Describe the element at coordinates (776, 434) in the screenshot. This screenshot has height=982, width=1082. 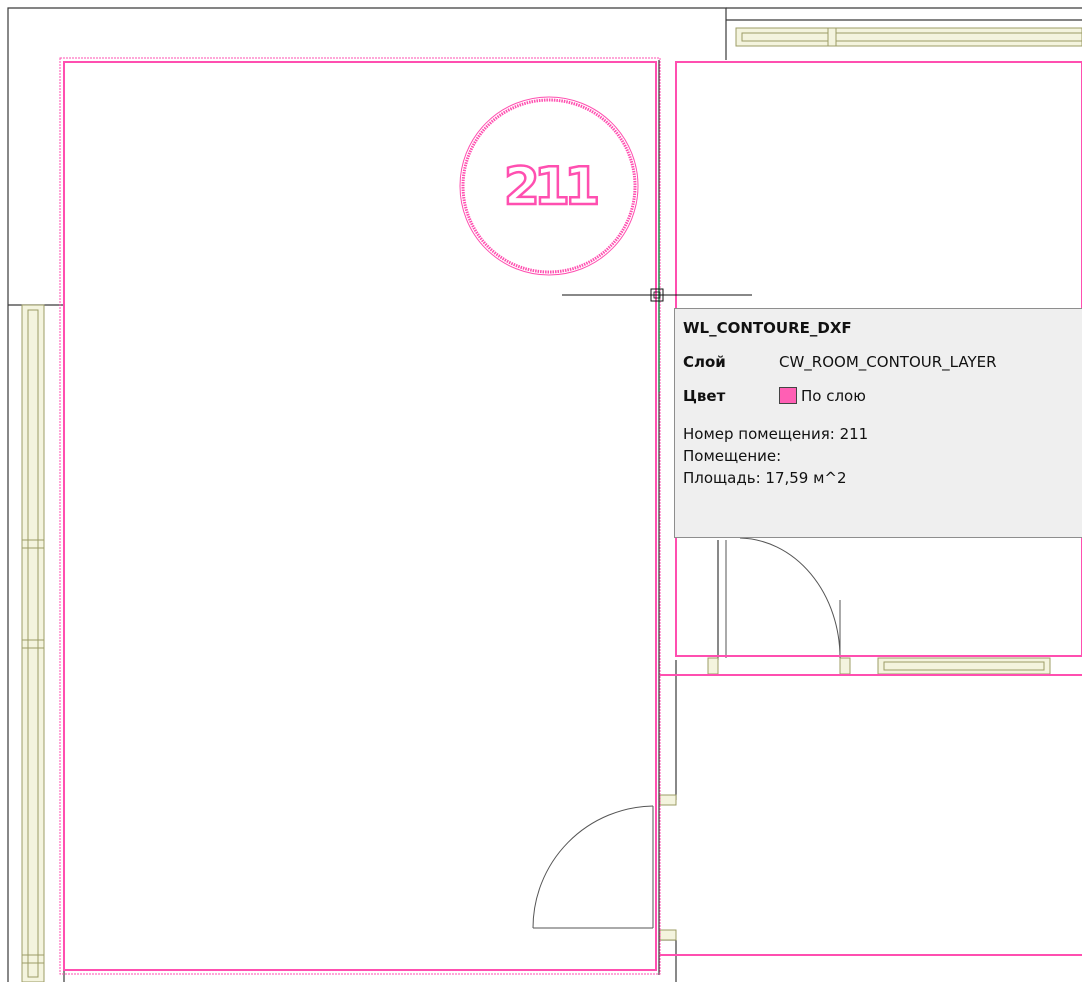
I see `tooltip-room-number: Номер помещения: 211` at that location.